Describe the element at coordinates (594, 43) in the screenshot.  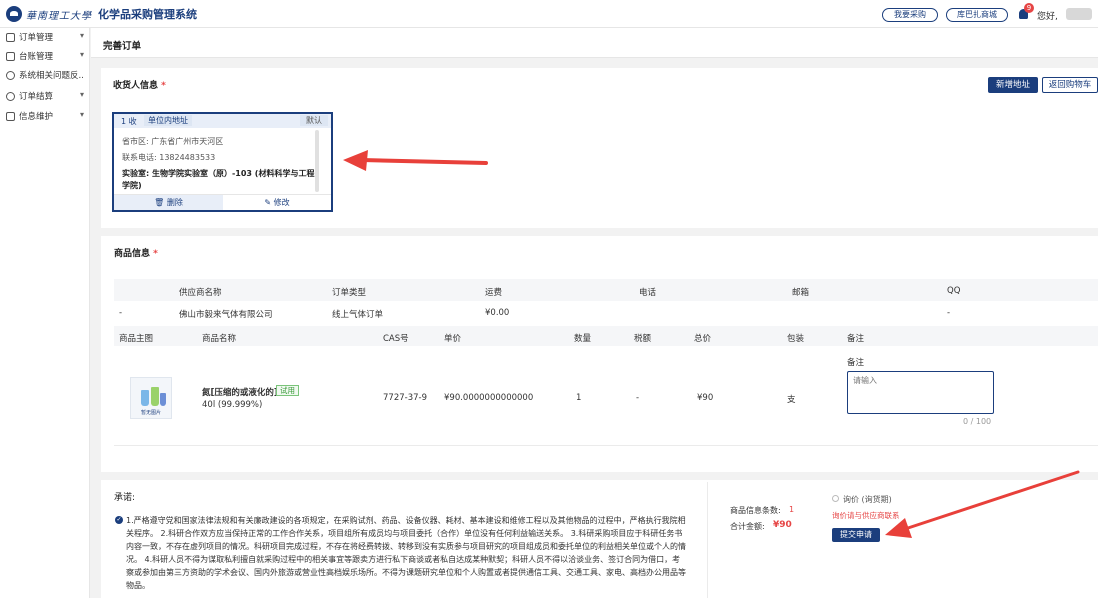
I see `breadcrumb: 完善订单` at that location.